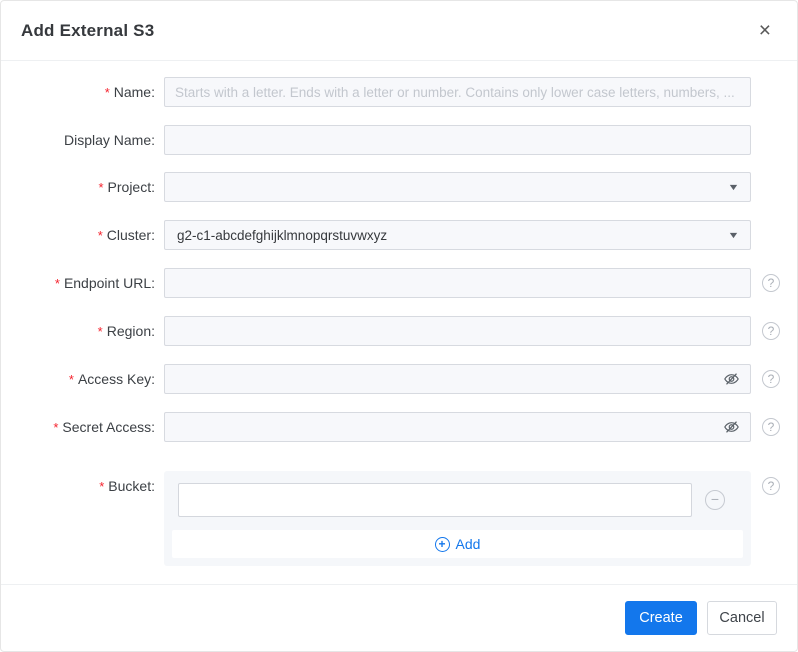 The height and width of the screenshot is (652, 798). Describe the element at coordinates (111, 379) in the screenshot. I see `access-key-label: * Access Key:` at that location.